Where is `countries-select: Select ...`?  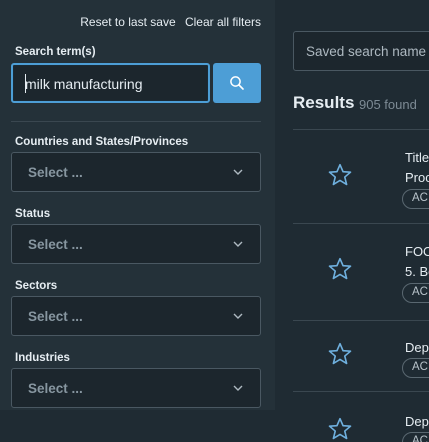 countries-select: Select ... is located at coordinates (136, 172).